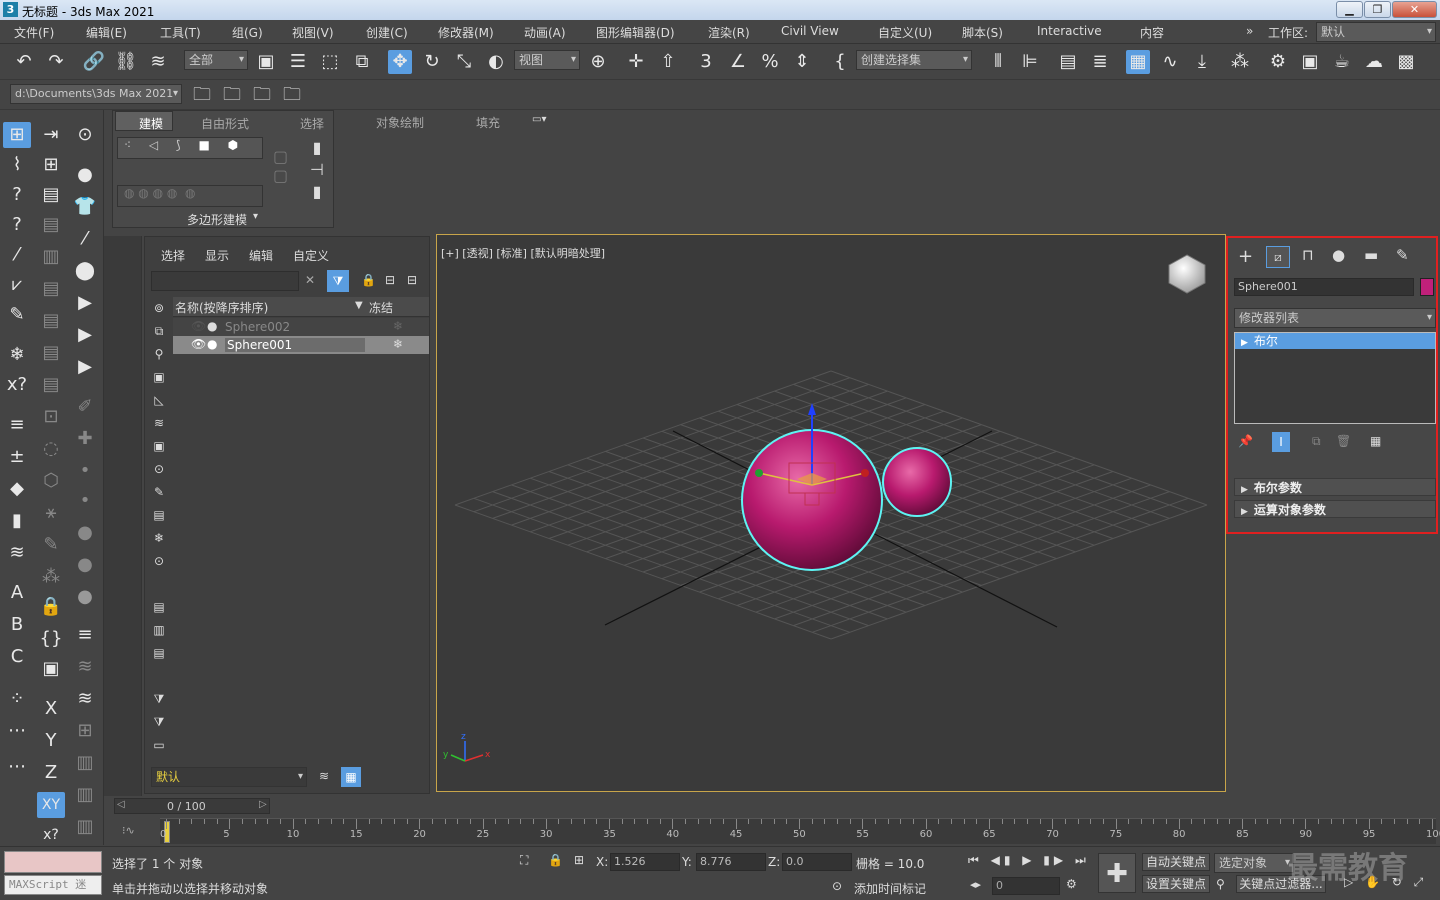 The height and width of the screenshot is (900, 1440). Describe the element at coordinates (1385, 882) in the screenshot. I see `viewport-nav-icons: ▷ ✋ ↻ ⤢` at that location.